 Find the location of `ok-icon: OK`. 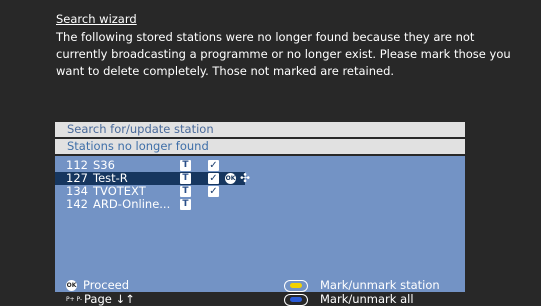

ok-icon: OK is located at coordinates (230, 178).